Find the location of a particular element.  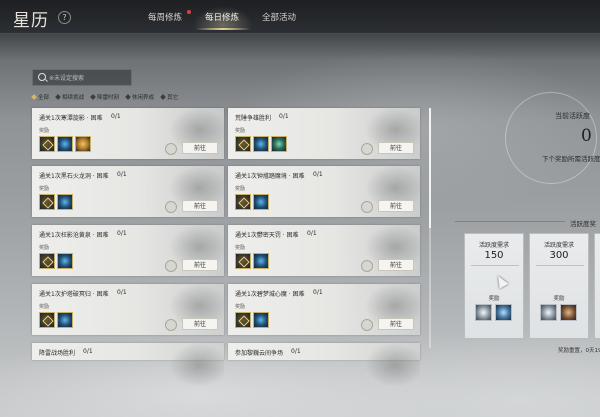

filter-label: 降雷时刻 is located at coordinates (108, 98).